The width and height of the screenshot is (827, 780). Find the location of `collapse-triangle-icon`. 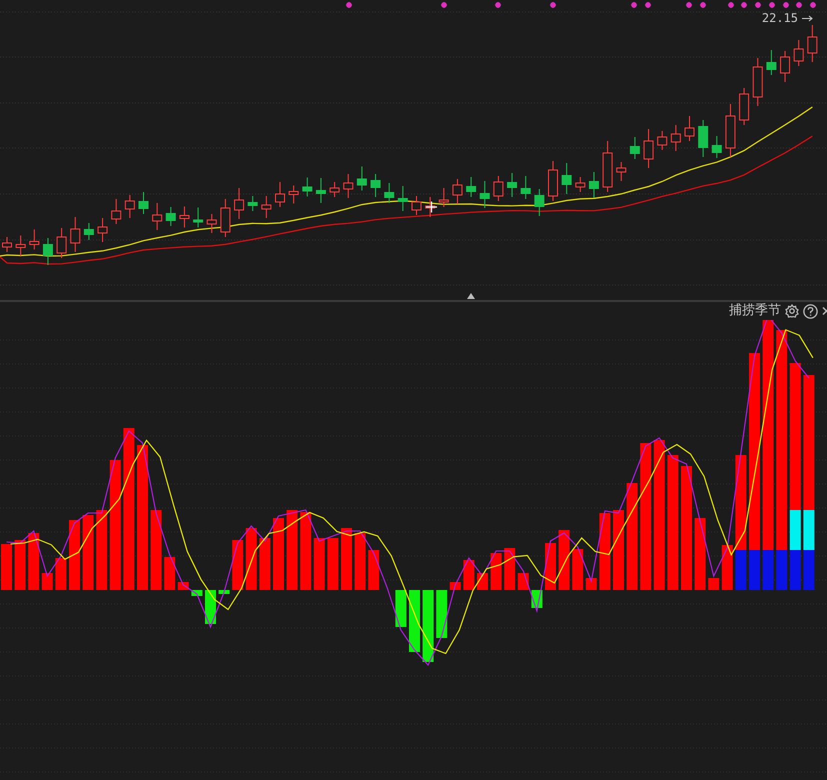

collapse-triangle-icon is located at coordinates (471, 296).